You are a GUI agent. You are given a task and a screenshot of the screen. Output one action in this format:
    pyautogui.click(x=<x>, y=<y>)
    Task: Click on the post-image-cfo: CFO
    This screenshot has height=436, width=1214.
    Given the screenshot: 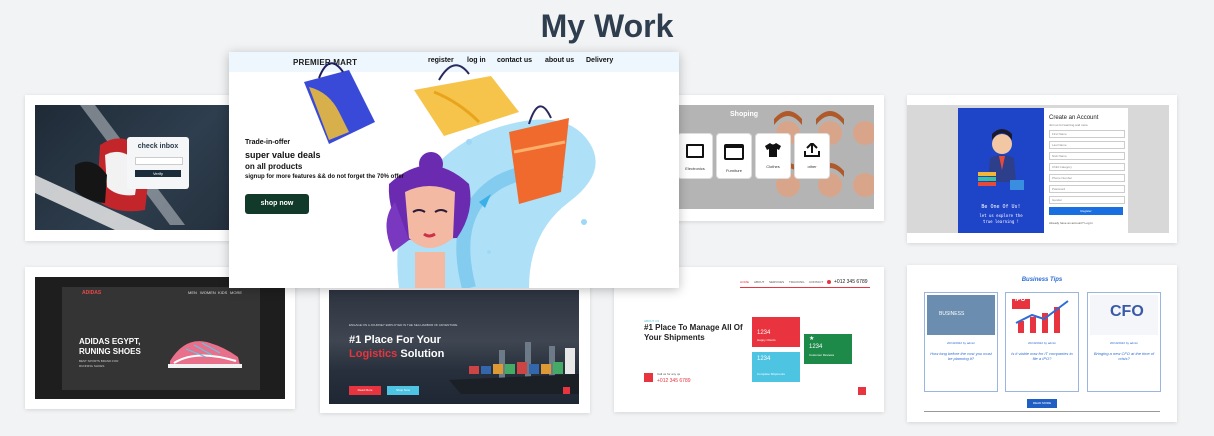 What is the action you would take?
    pyautogui.click(x=1124, y=315)
    